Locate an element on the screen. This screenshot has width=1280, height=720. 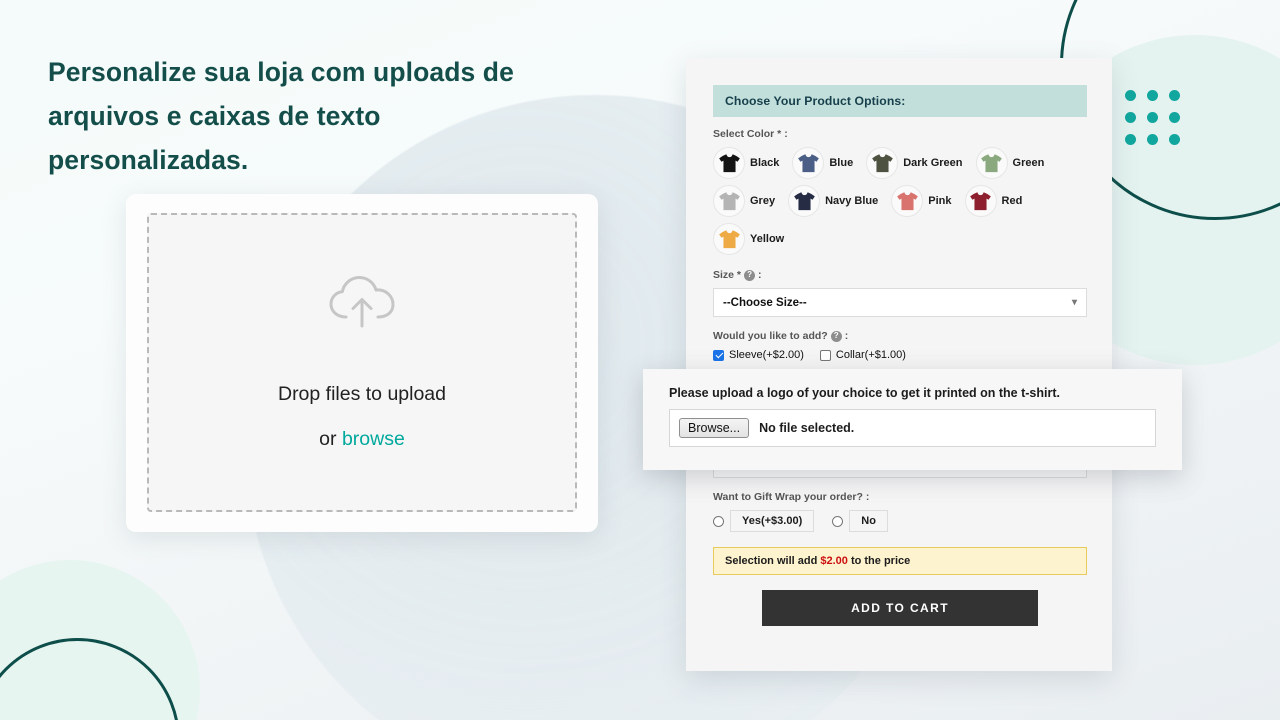
giftwrap-yes-label: Yes(+$3.00) is located at coordinates (772, 521).